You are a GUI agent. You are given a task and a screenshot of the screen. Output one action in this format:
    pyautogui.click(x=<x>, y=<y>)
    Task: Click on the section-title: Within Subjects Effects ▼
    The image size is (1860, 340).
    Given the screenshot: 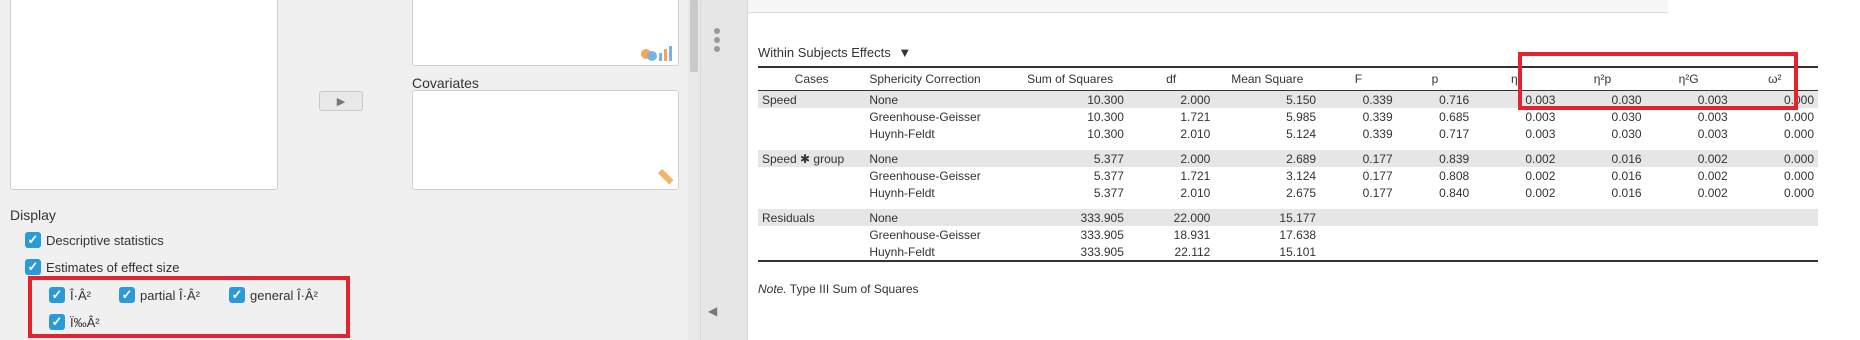 What is the action you would take?
    pyautogui.click(x=834, y=52)
    